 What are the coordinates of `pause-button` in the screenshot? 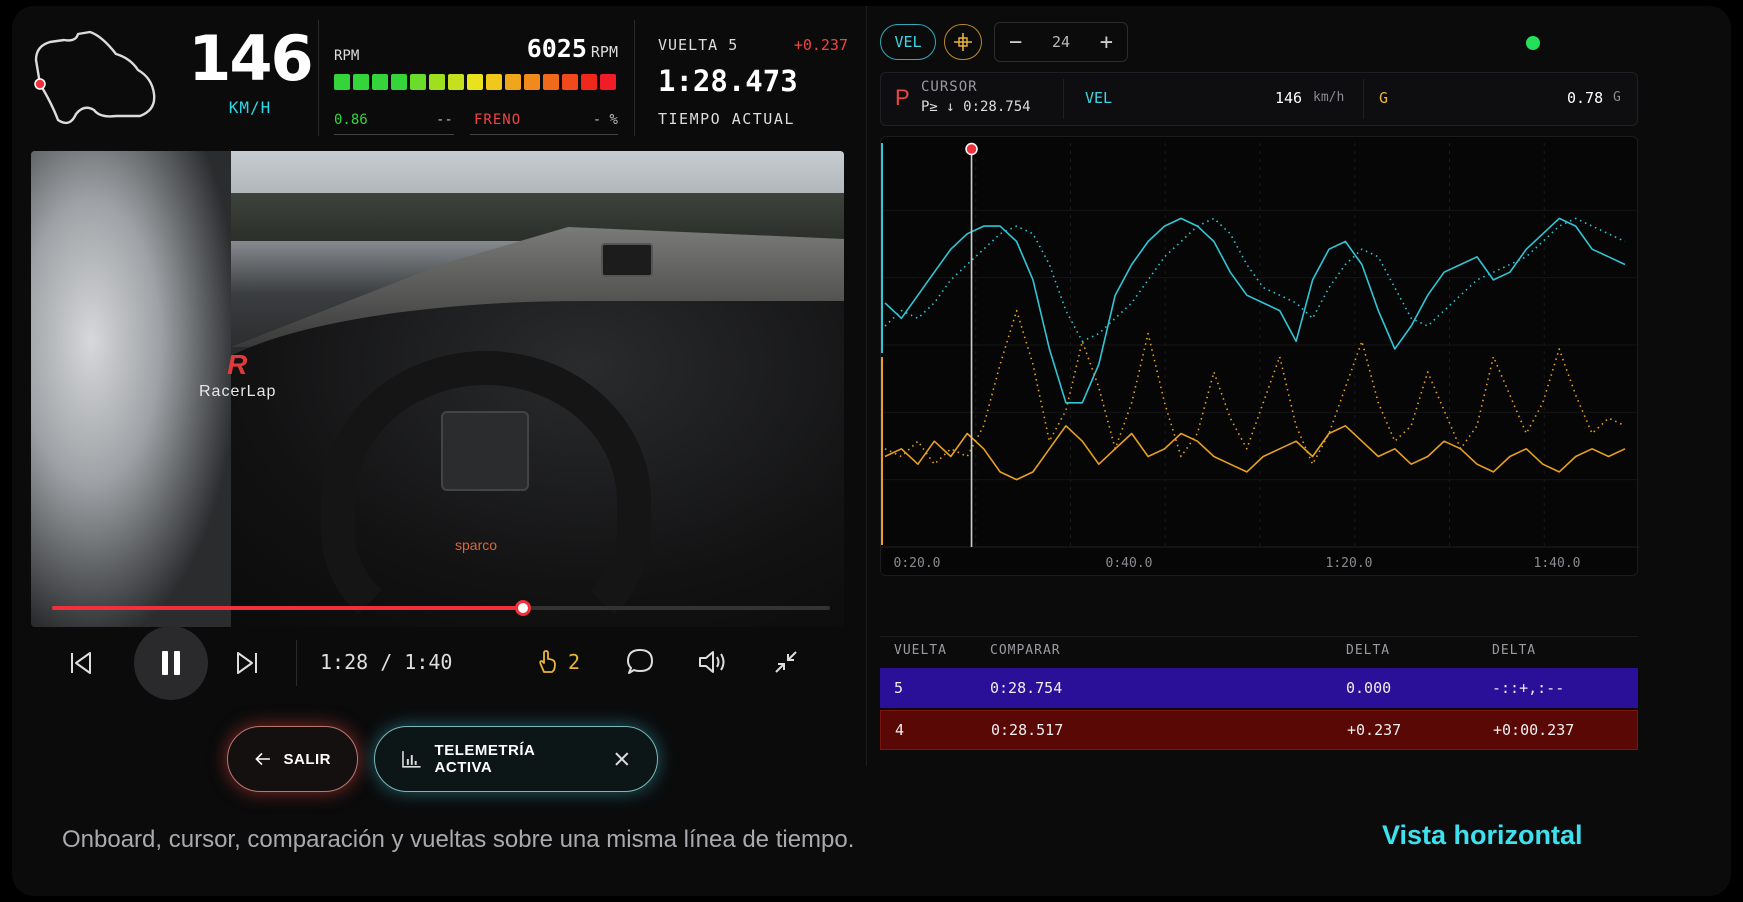 It's located at (171, 663).